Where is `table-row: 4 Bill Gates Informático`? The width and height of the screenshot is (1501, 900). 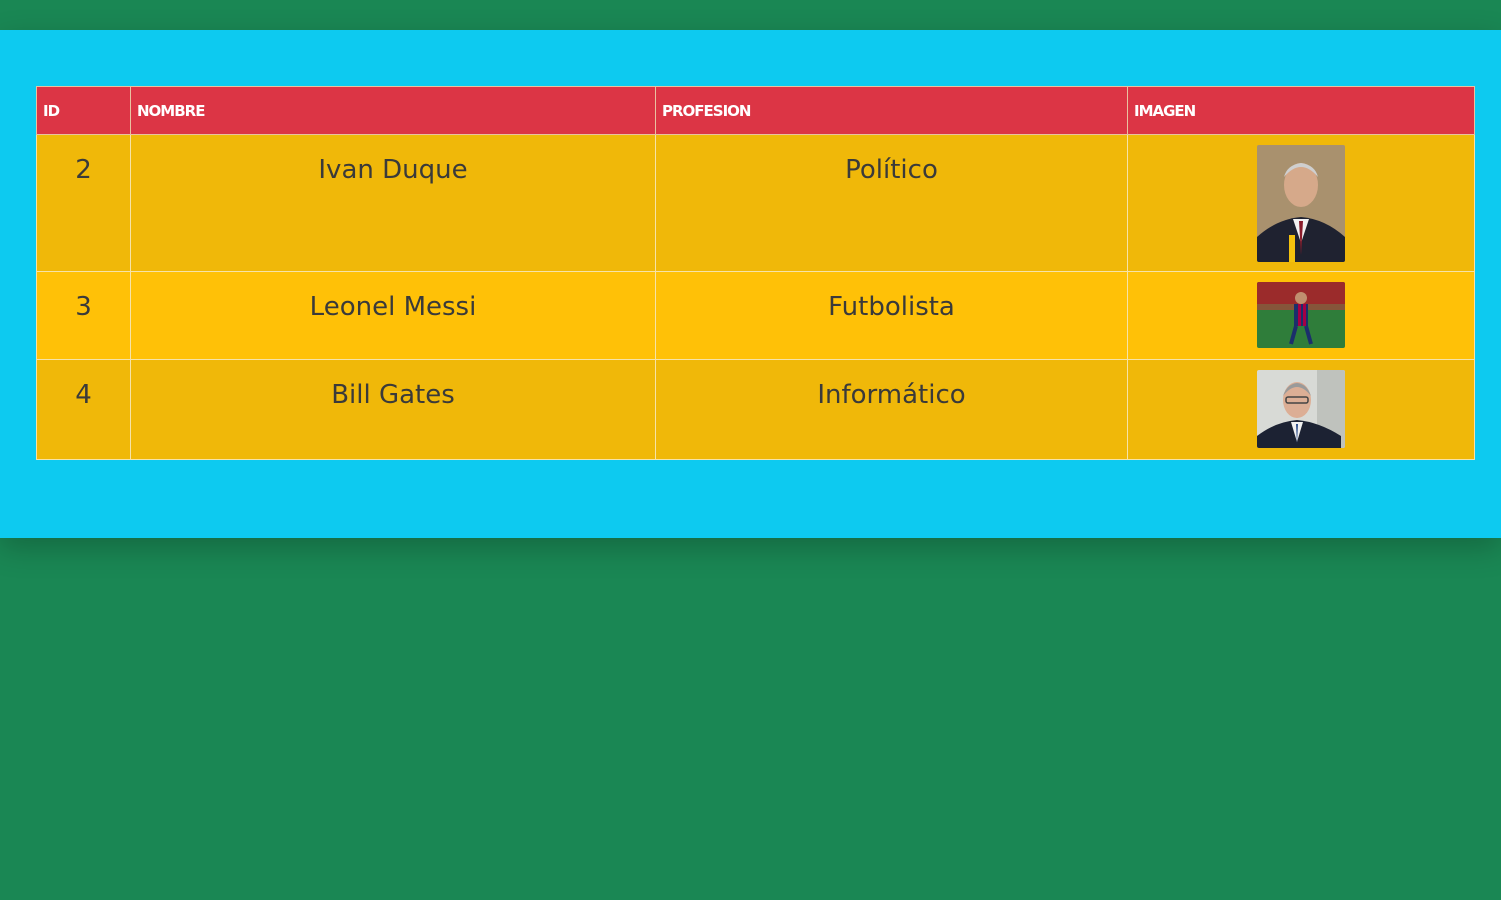 table-row: 4 Bill Gates Informático is located at coordinates (755, 409).